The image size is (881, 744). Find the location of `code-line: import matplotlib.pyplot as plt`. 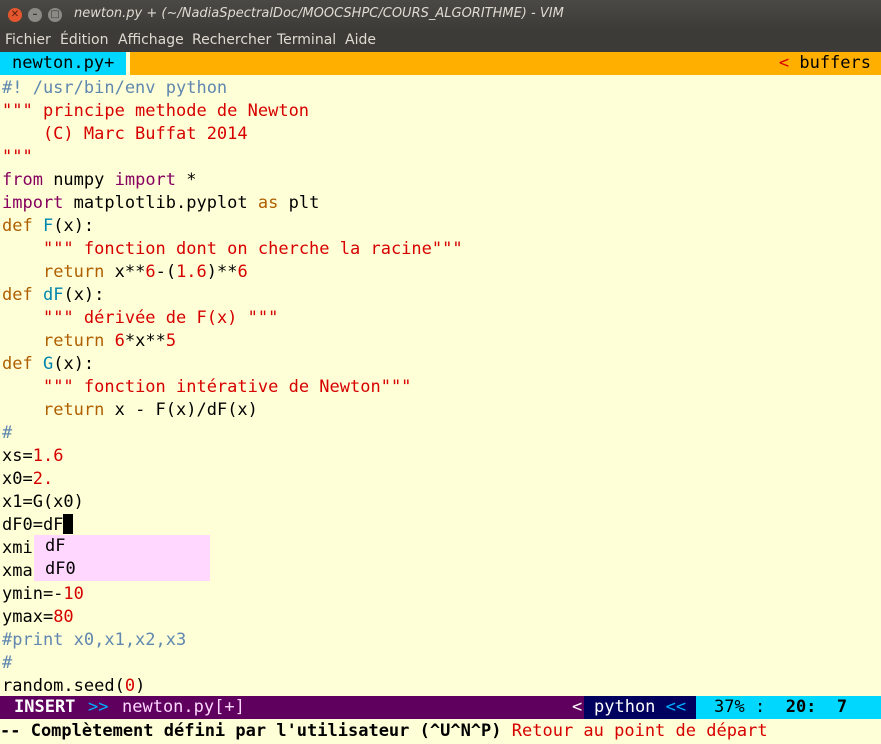

code-line: import matplotlib.pyplot as plt is located at coordinates (232, 203).